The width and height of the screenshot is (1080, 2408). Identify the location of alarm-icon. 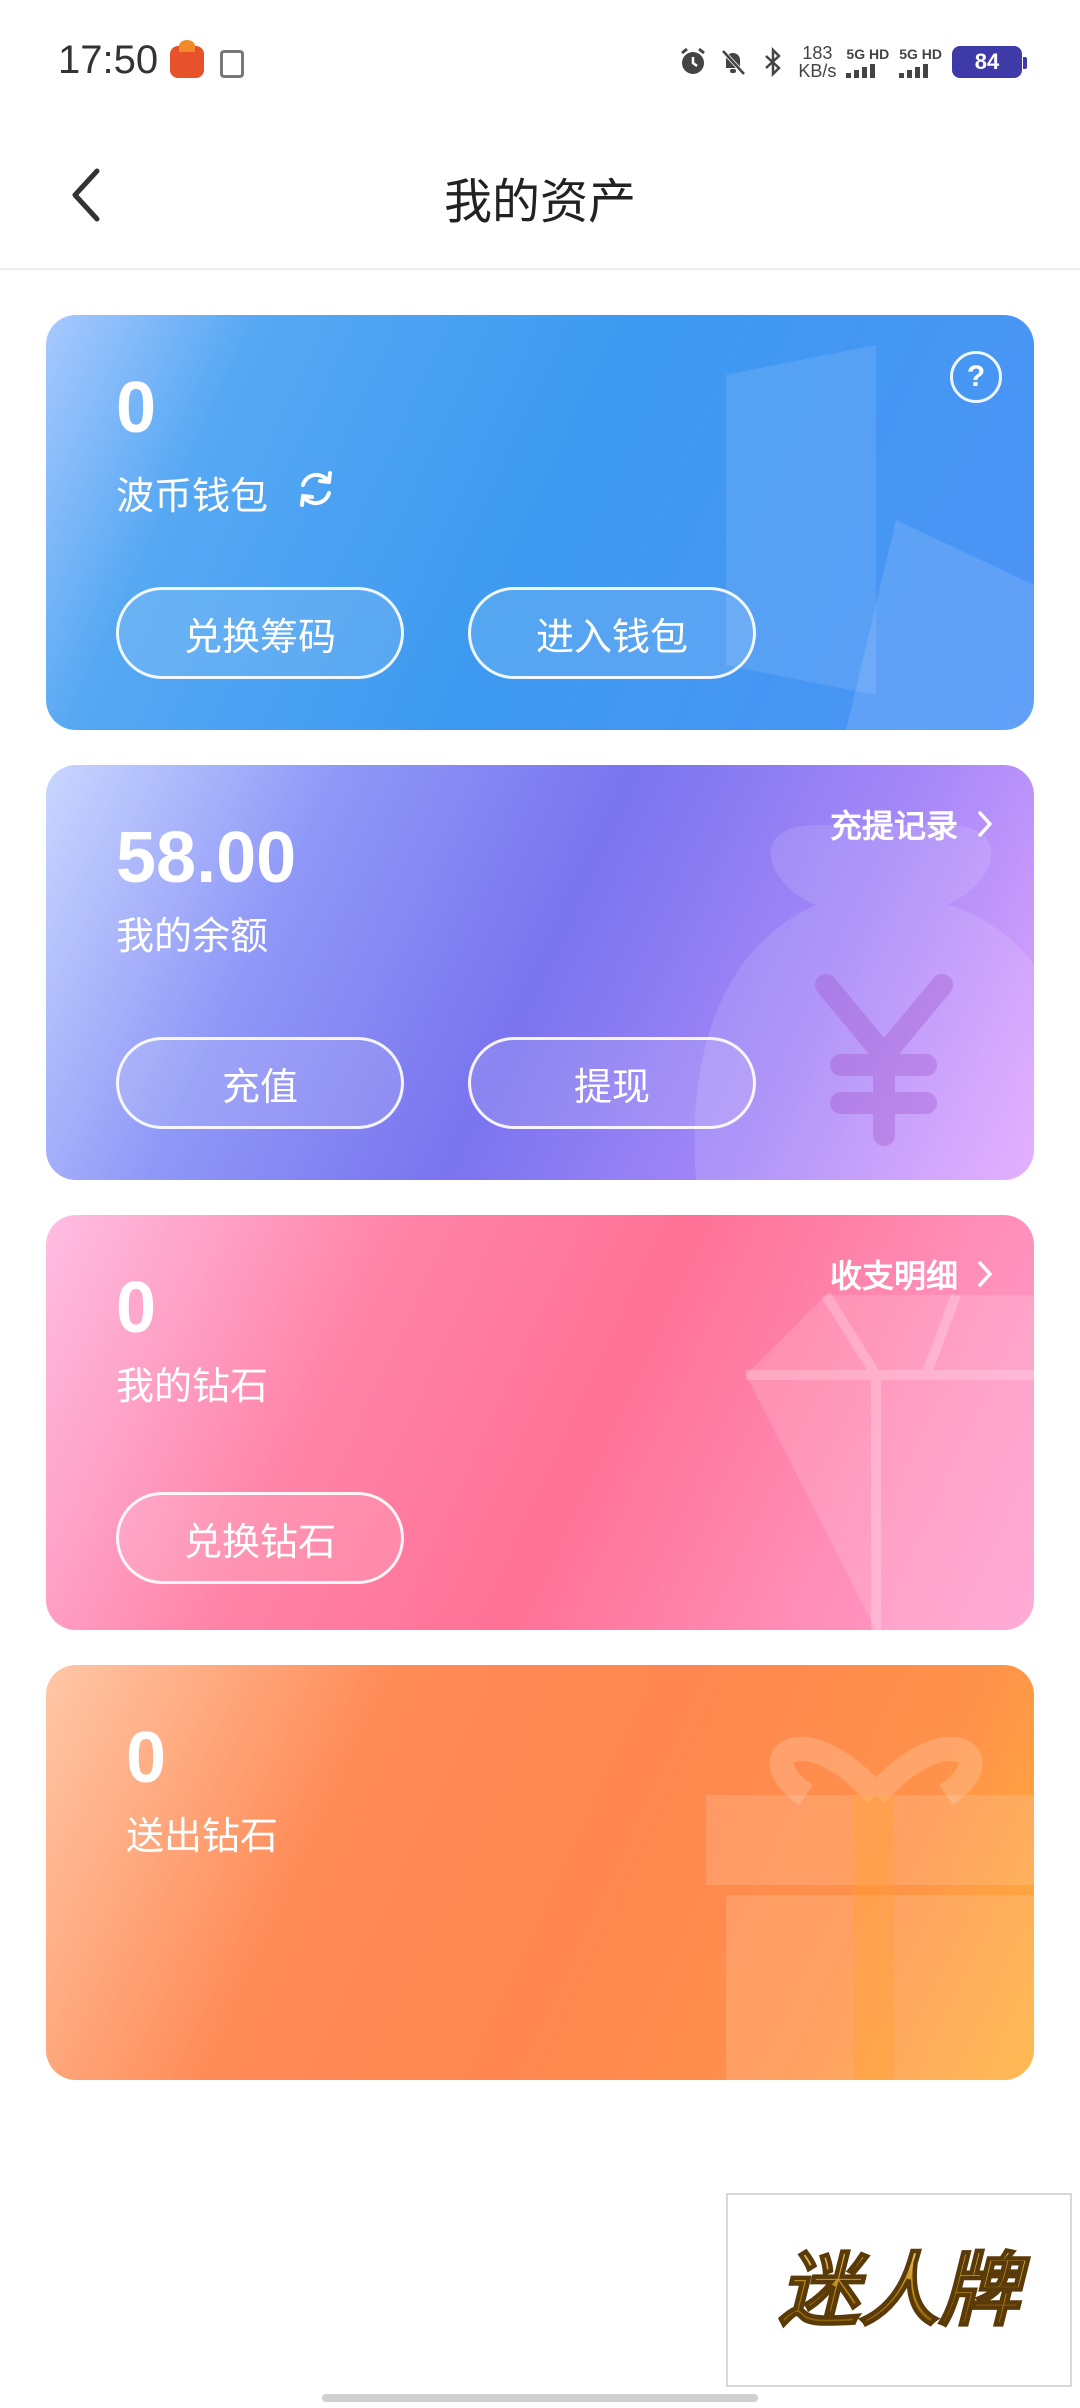
(693, 62).